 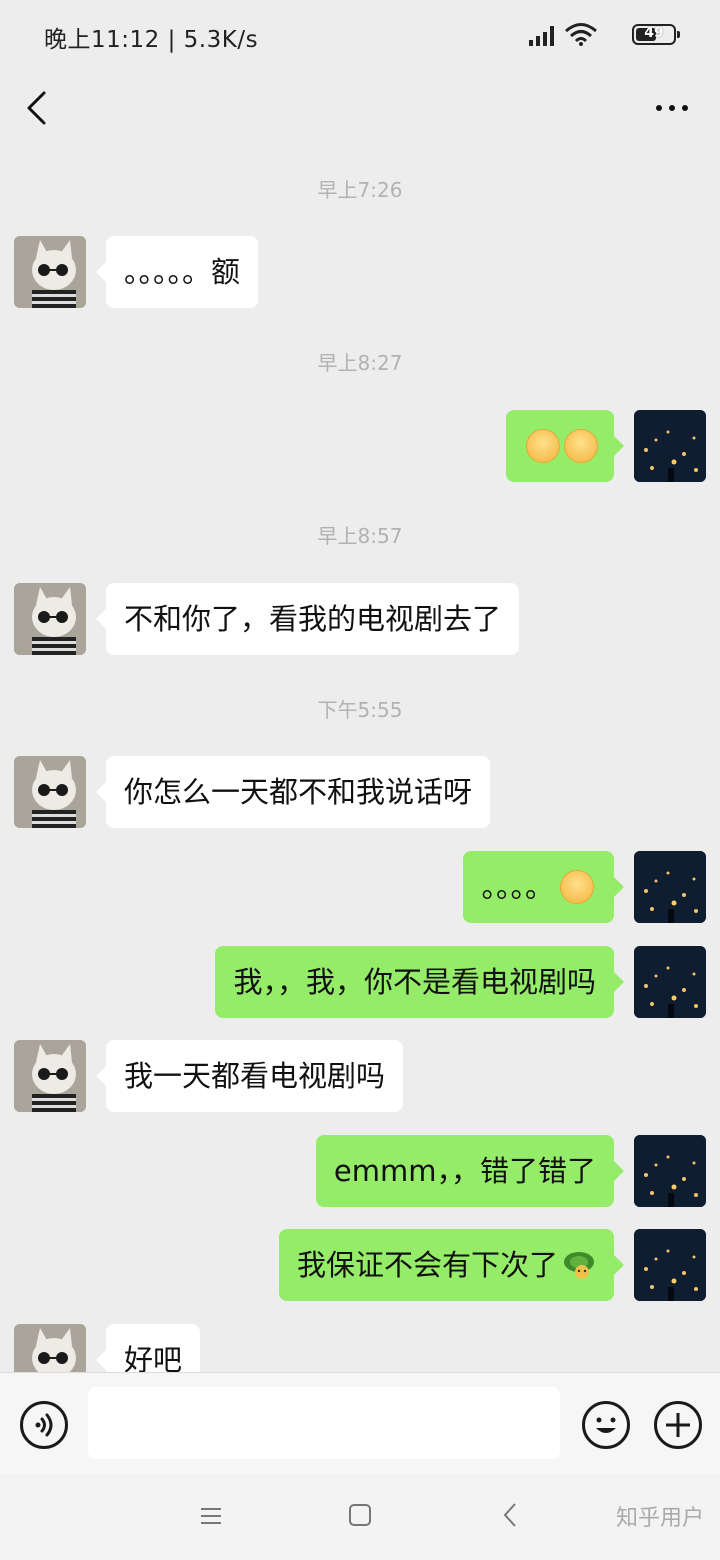 I want to click on message-bubble-in: 你怎么一天都不和我说话呀, so click(x=293, y=792).